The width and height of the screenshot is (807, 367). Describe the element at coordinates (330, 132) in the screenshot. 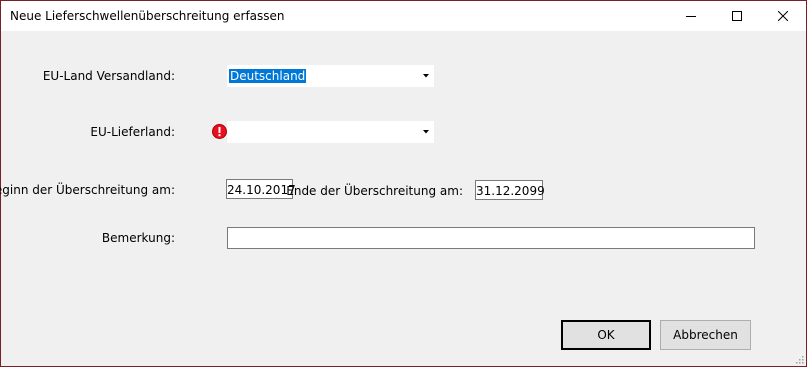

I see `lieferland-combobox` at that location.